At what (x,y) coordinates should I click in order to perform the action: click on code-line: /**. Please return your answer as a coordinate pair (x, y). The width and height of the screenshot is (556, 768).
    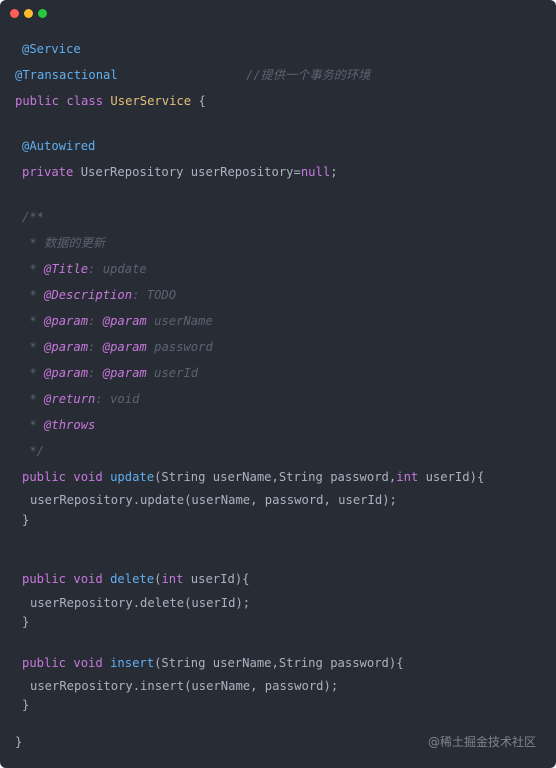
    Looking at the image, I should click on (33, 217).